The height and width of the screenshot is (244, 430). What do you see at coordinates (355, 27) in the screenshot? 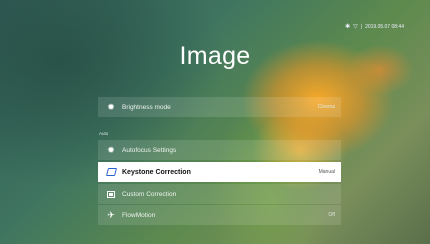
I see `wifi-icon: ▽` at bounding box center [355, 27].